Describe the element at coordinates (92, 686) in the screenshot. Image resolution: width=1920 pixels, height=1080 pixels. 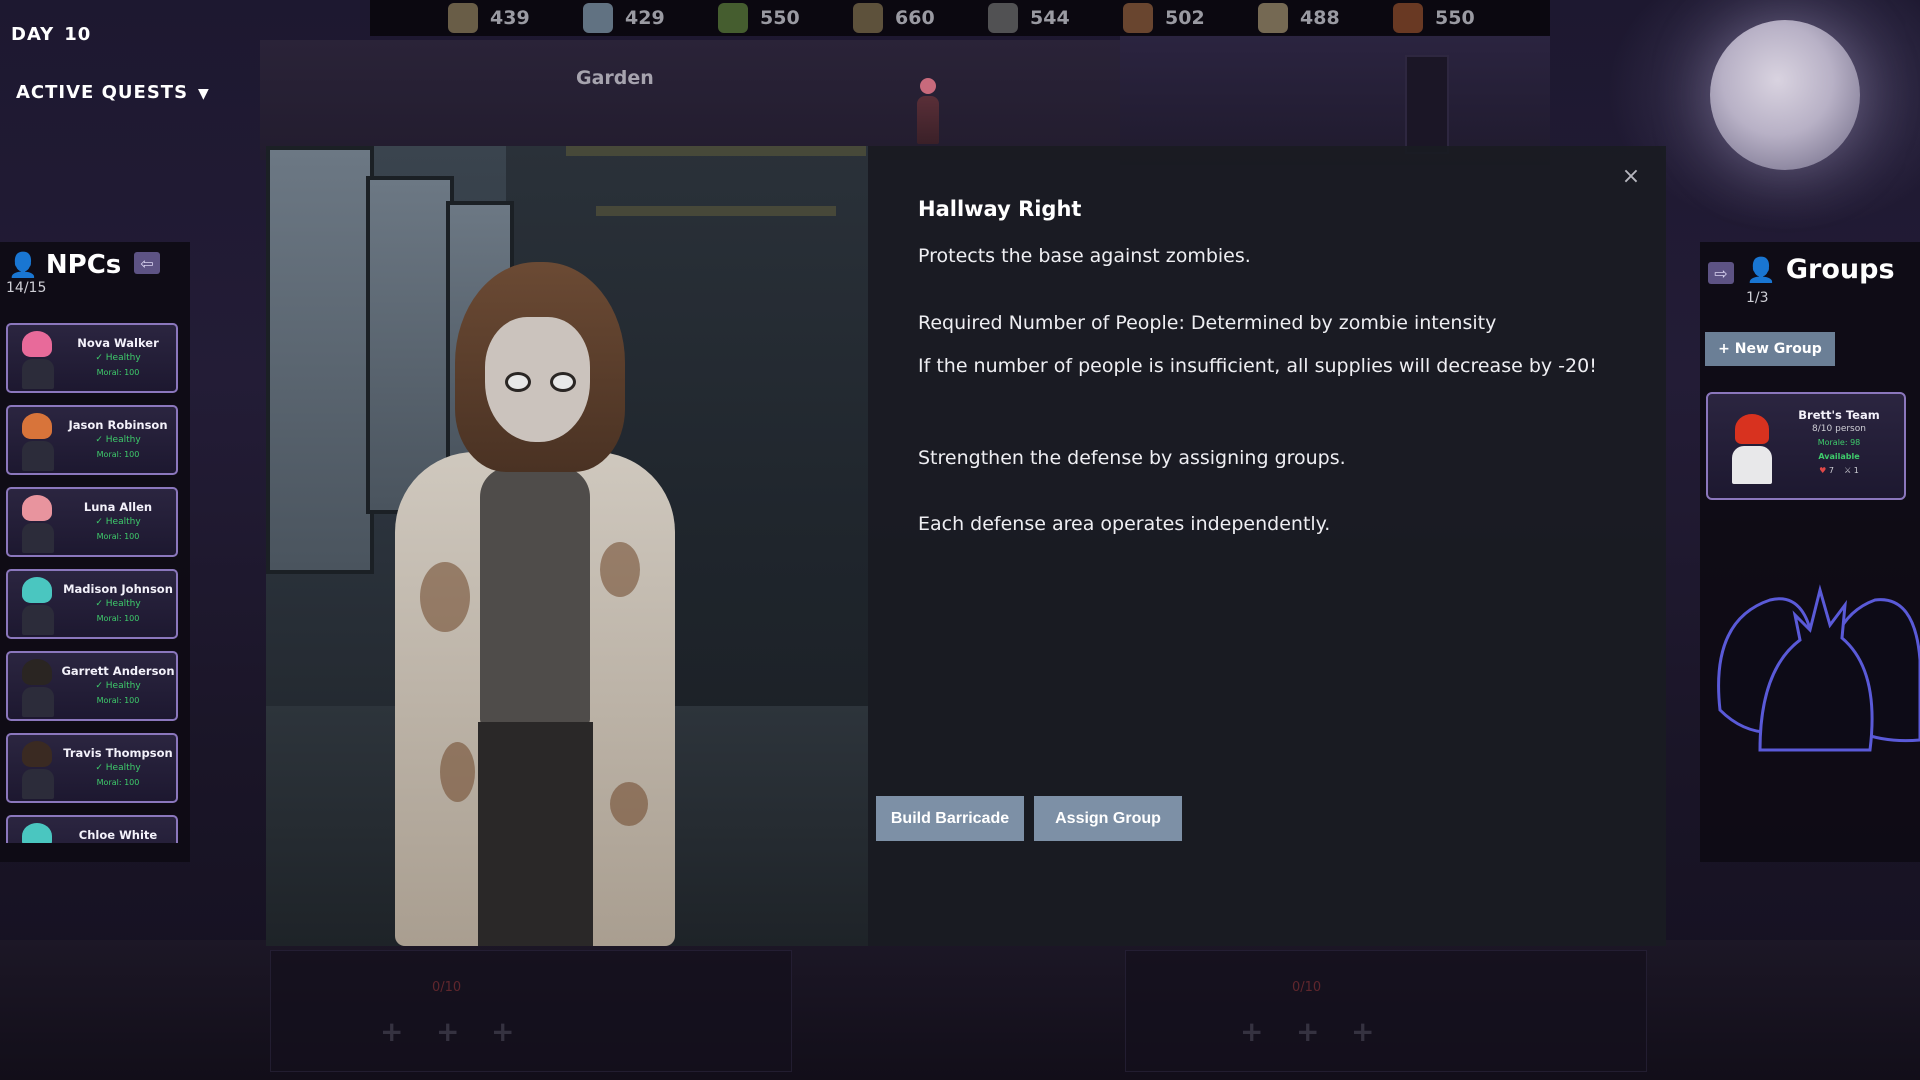
I see `npc-card: Garrett Anderson ✓ Healthy Moral: 100` at that location.